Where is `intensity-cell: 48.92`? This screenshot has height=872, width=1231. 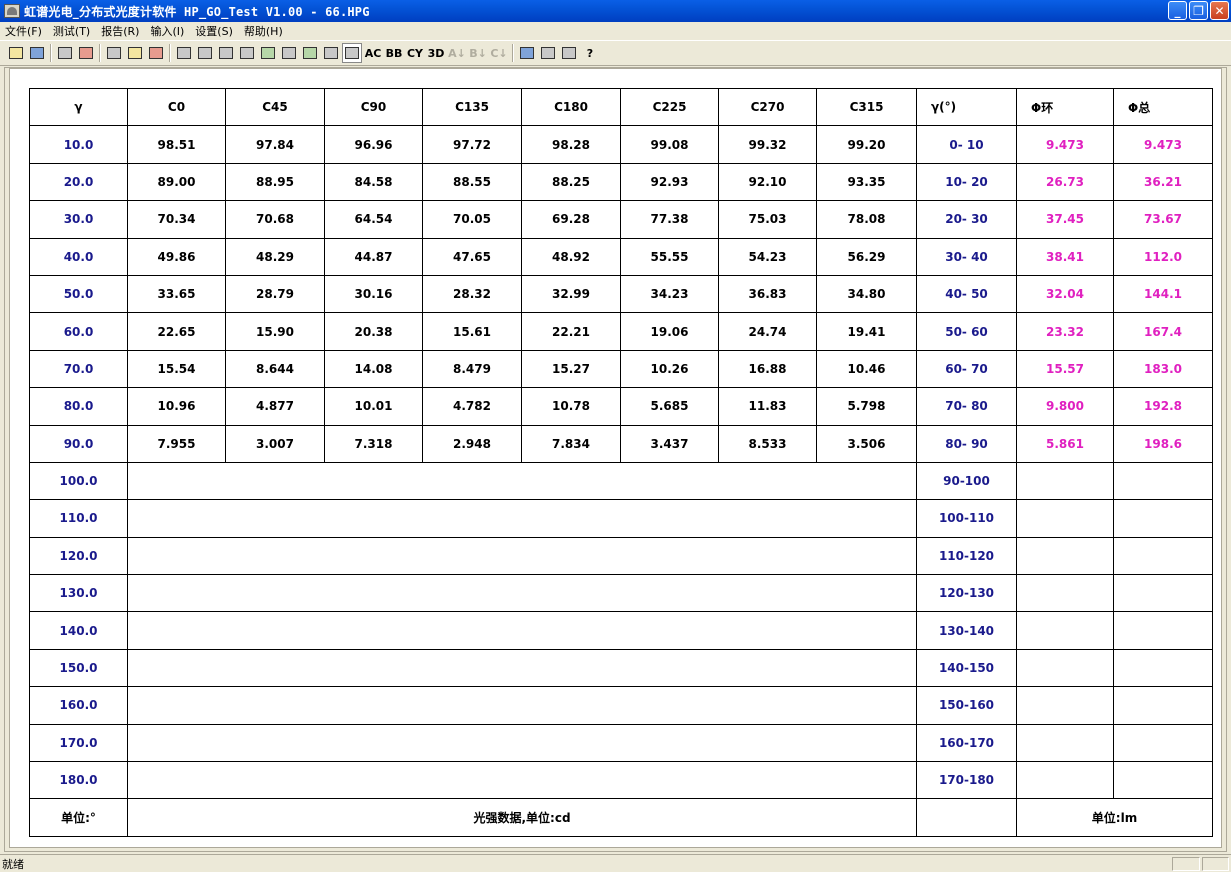 intensity-cell: 48.92 is located at coordinates (571, 256).